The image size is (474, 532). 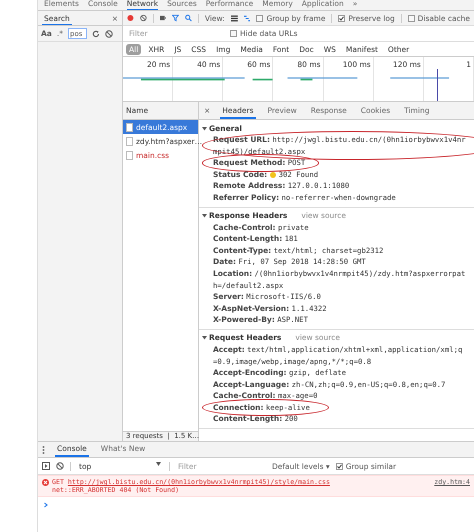 I want to click on sidebar-toggle-icon, so click(x=46, y=466).